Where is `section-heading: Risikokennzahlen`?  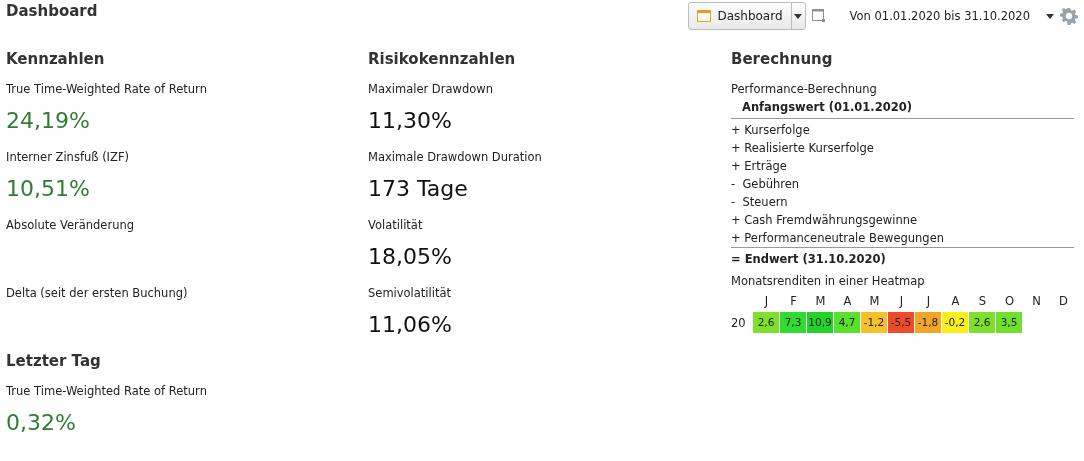
section-heading: Risikokennzahlen is located at coordinates (442, 59).